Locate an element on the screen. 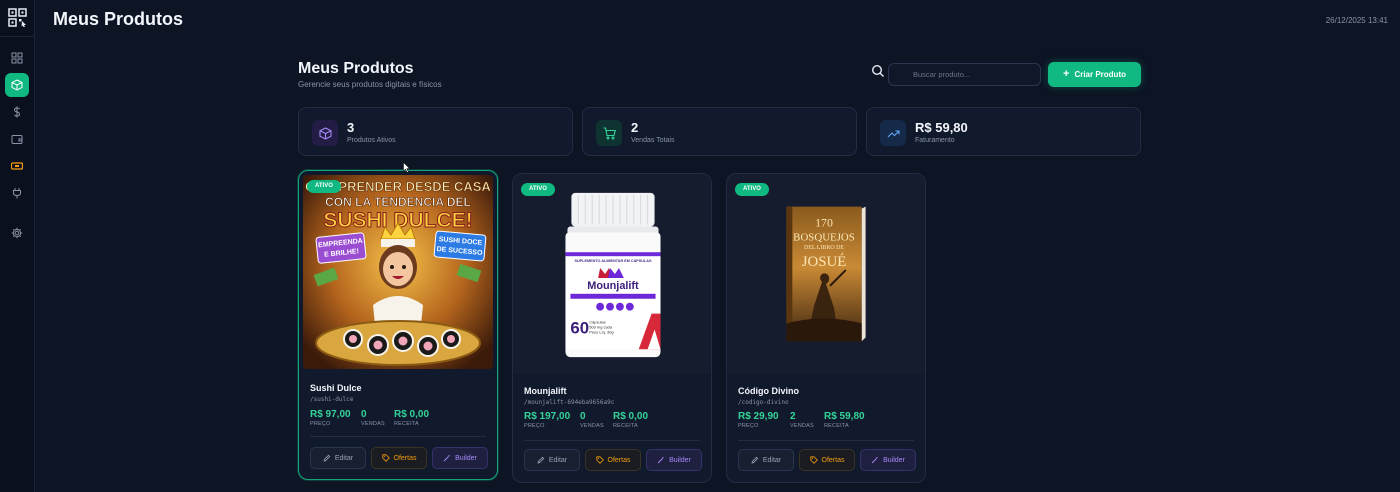 The width and height of the screenshot is (1400, 492). tag-icon is located at coordinates (813, 460).